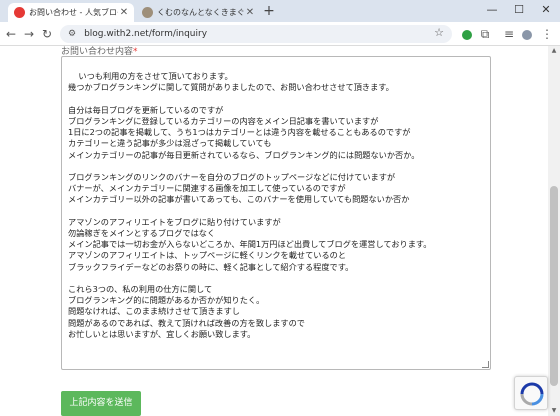  Describe the element at coordinates (485, 364) in the screenshot. I see `resize-handle` at that location.